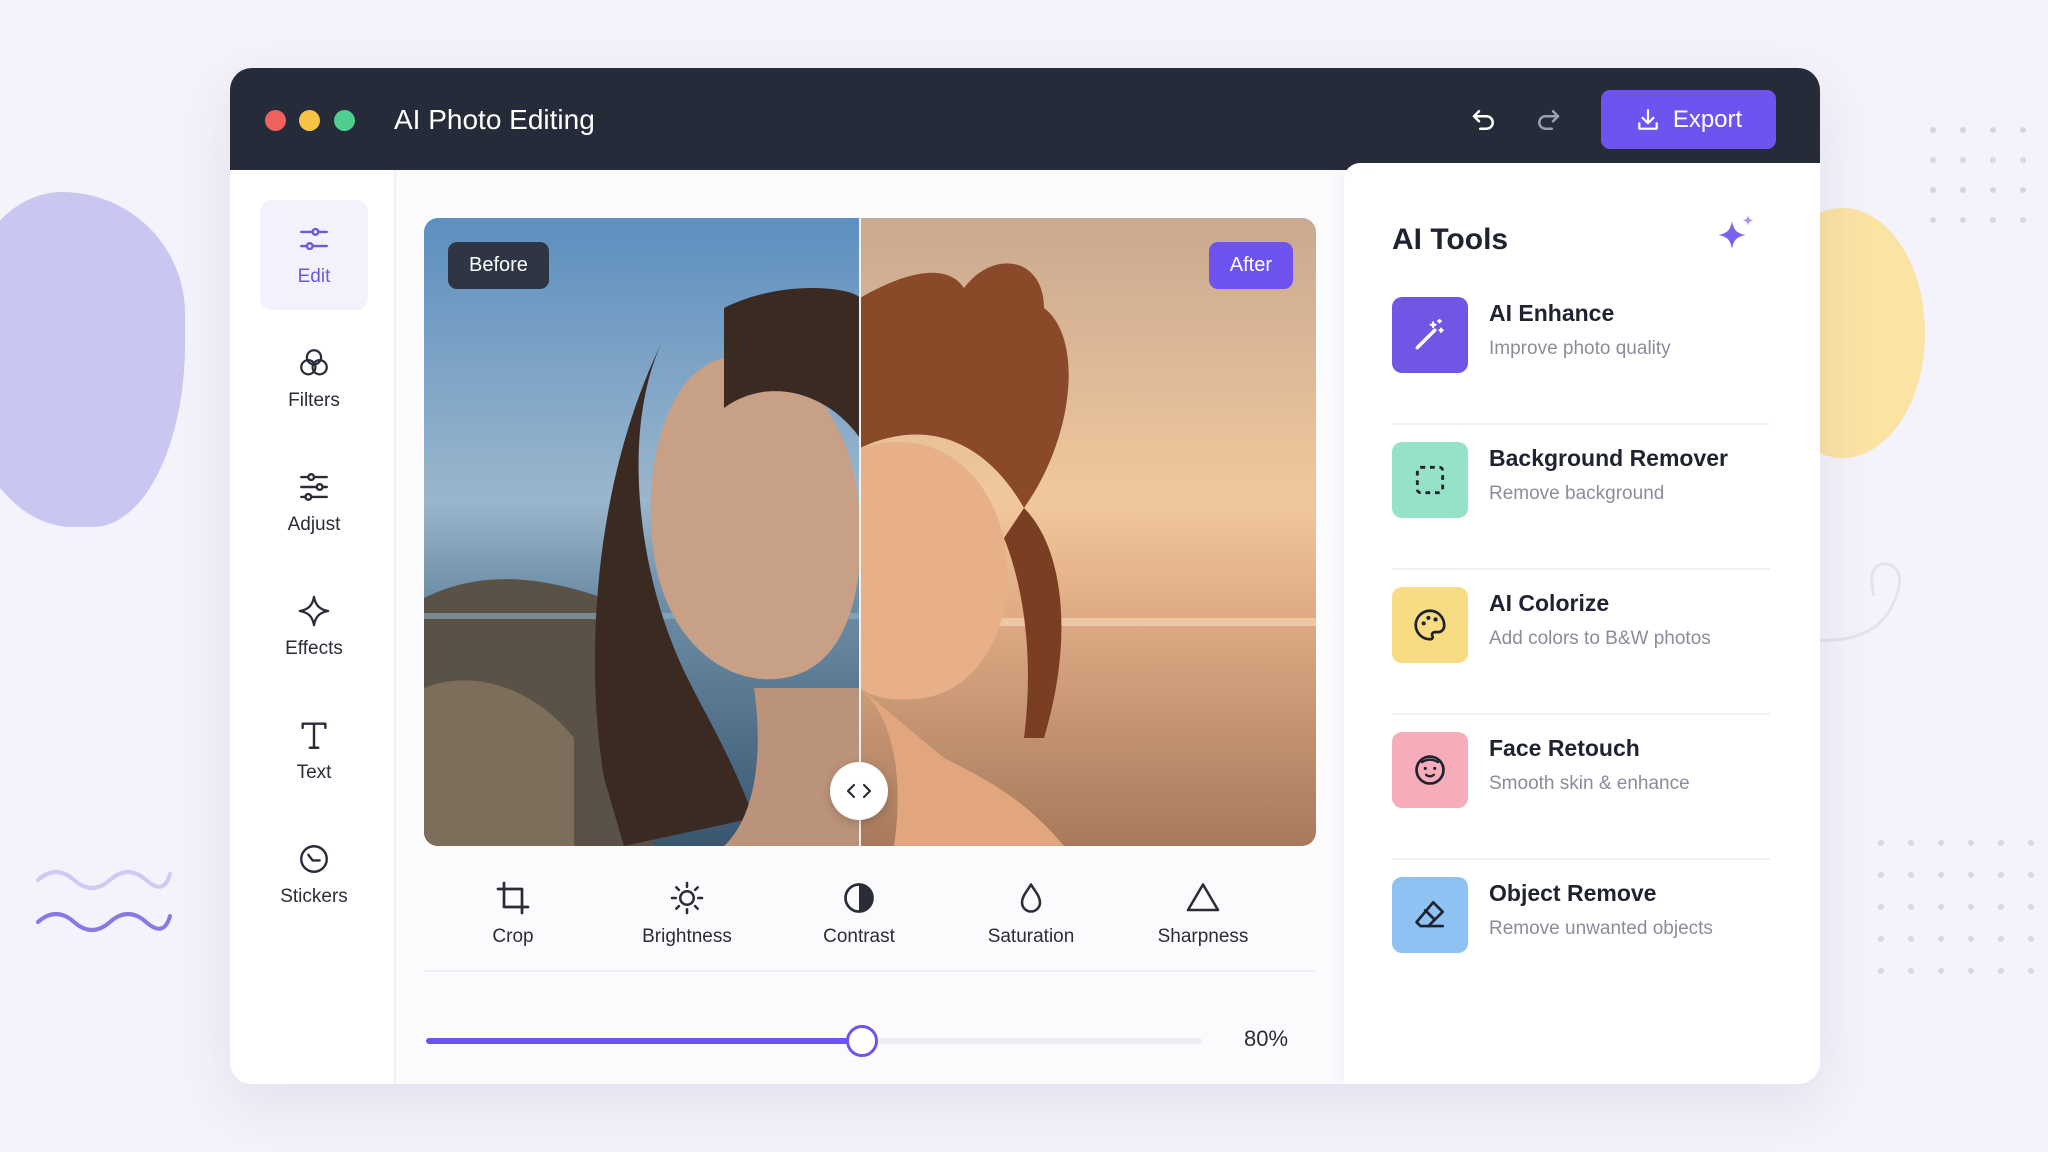 This screenshot has width=2048, height=1152. I want to click on decorative-dots-top, so click(1978, 175).